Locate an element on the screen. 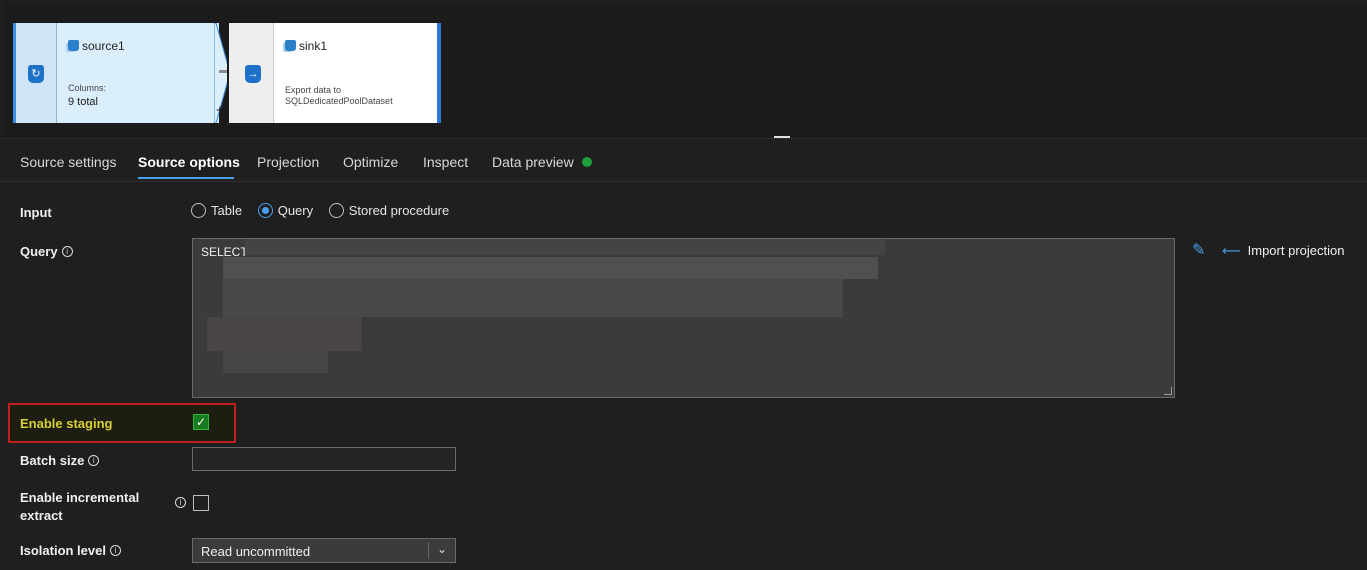 This screenshot has height=570, width=1367. columns-label: Columns: is located at coordinates (87, 88).